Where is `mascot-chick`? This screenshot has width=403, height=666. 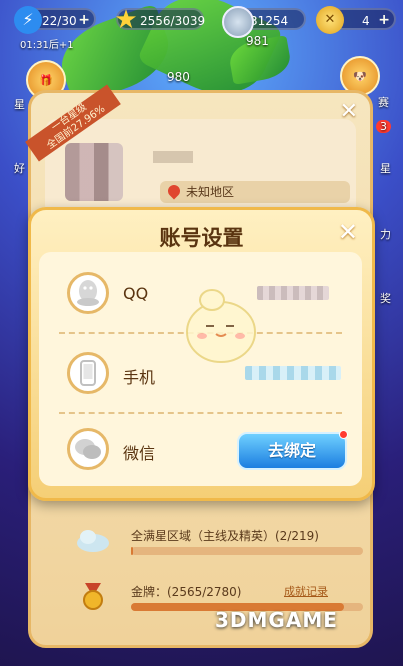 mascot-chick is located at coordinates (221, 326).